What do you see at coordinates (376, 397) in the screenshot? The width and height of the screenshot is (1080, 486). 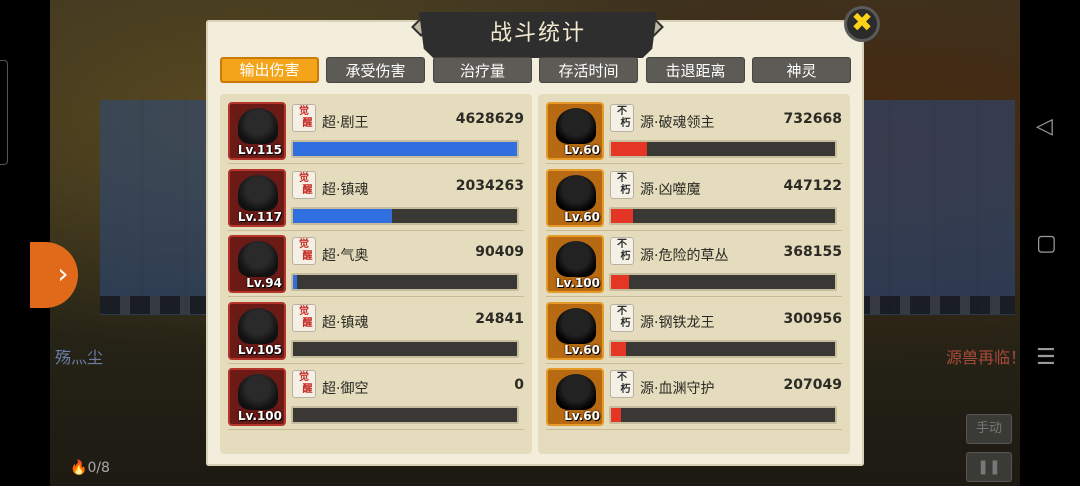 I see `unit-row: Lv.100 觉醒超·御空 0` at bounding box center [376, 397].